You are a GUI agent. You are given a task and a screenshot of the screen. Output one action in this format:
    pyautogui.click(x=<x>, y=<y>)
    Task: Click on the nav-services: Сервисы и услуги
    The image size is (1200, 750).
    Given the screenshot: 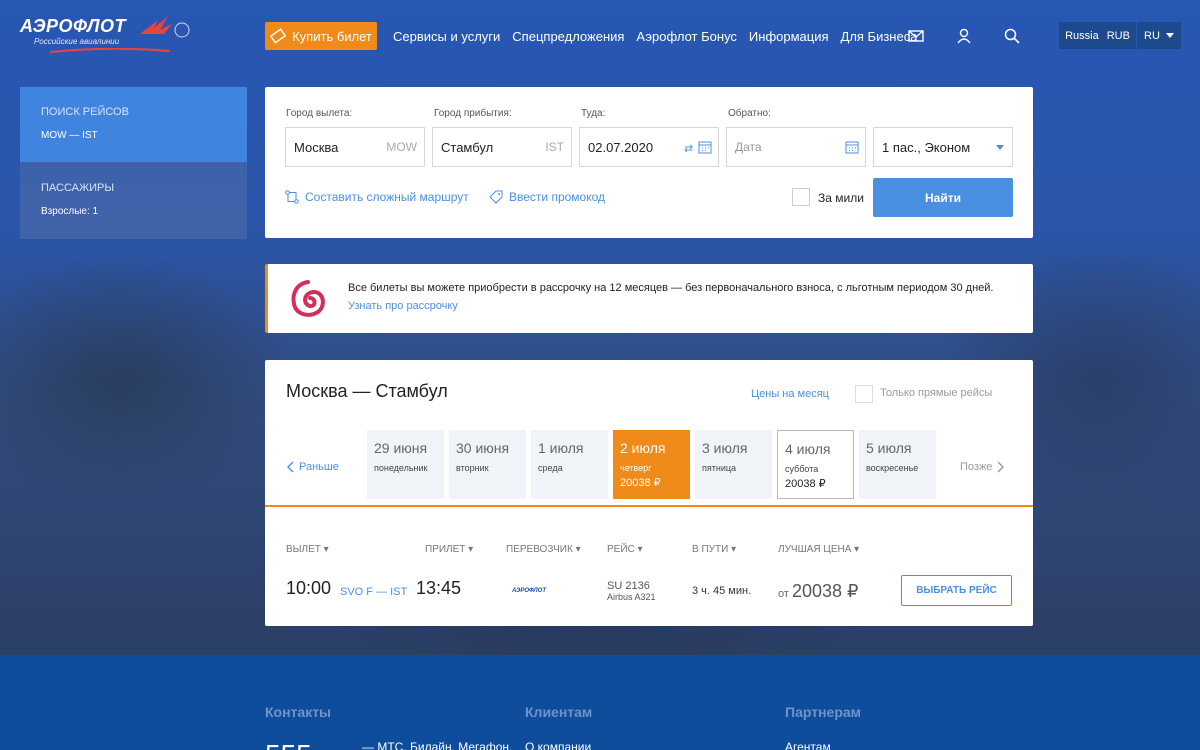 What is the action you would take?
    pyautogui.click(x=446, y=36)
    